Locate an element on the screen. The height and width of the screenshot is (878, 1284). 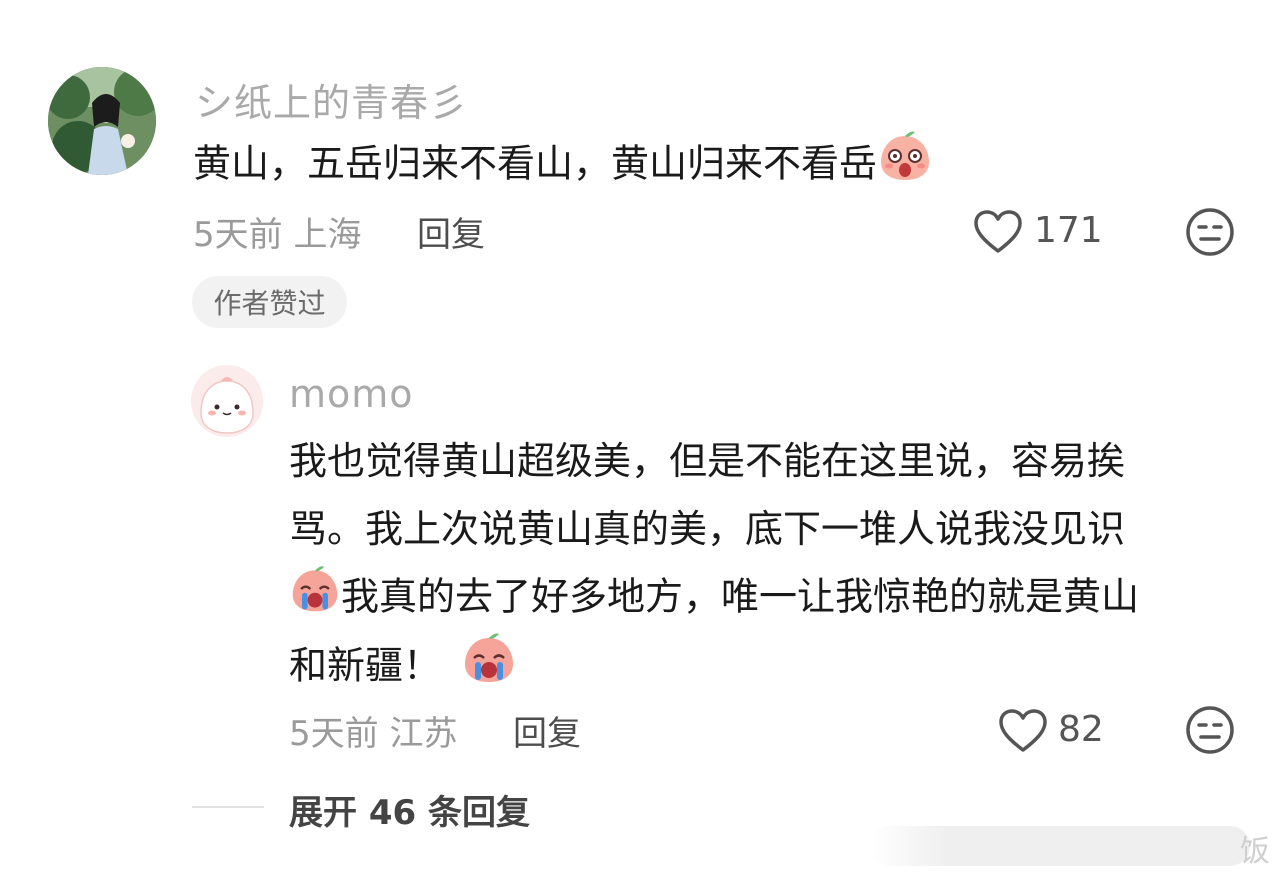
user-avatar is located at coordinates (102, 121).